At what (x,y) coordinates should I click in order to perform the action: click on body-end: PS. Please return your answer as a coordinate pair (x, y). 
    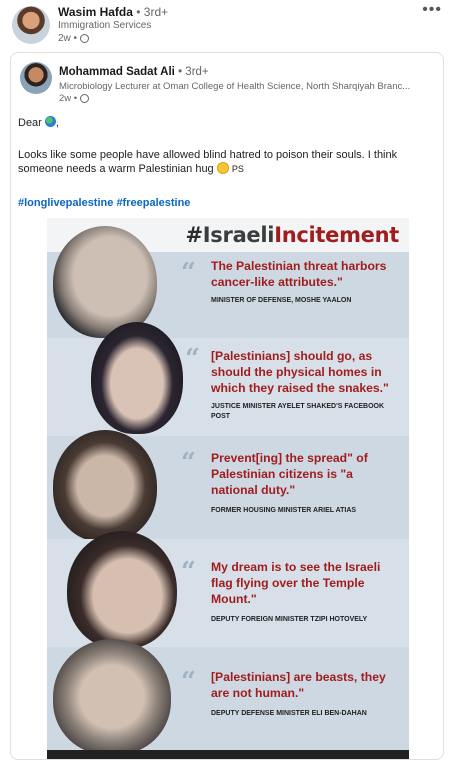
    Looking at the image, I should click on (237, 169).